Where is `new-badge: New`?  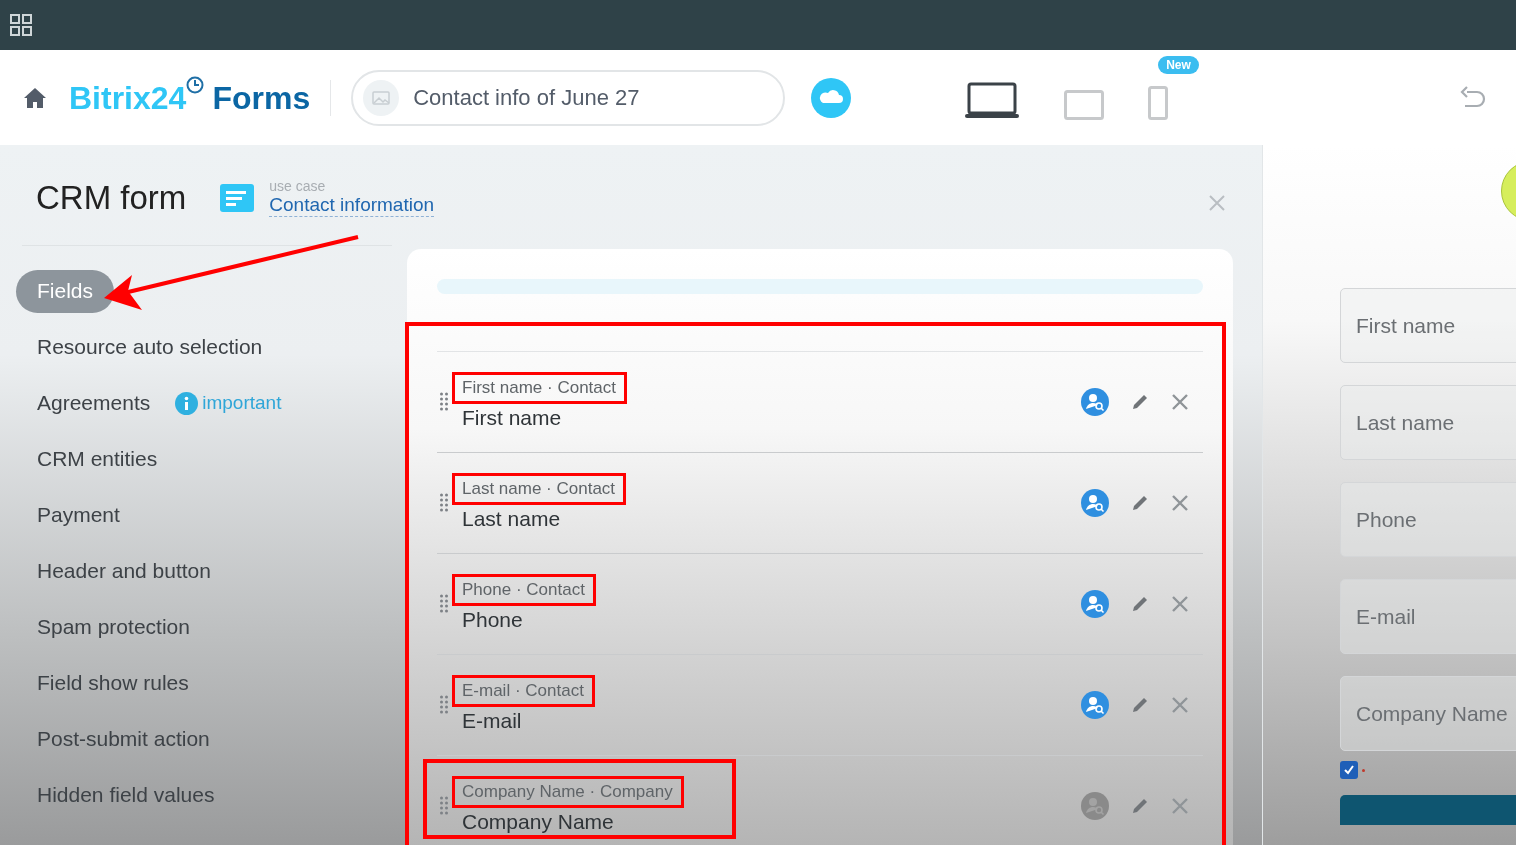 new-badge: New is located at coordinates (1178, 64).